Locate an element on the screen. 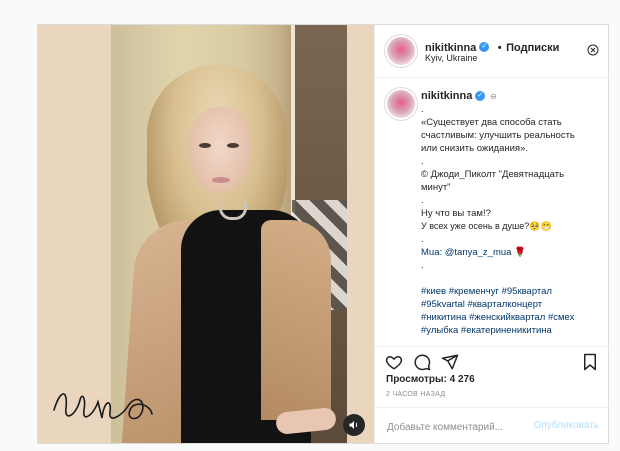 The image size is (620, 451). options-dots-icon: ⊖ is located at coordinates (493, 96).